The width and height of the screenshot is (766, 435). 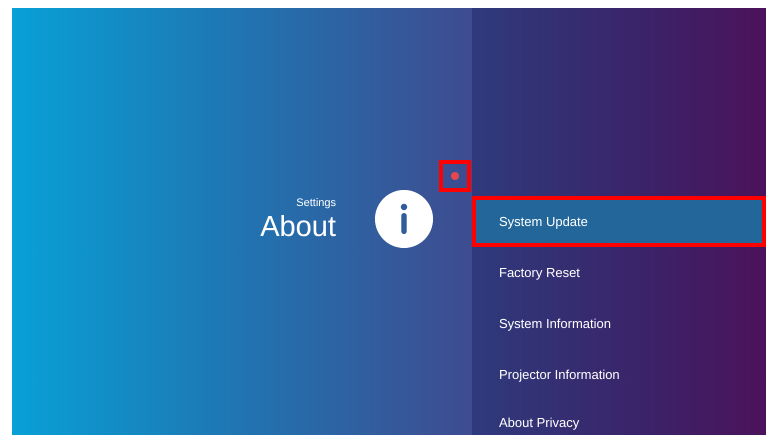 What do you see at coordinates (619, 323) in the screenshot?
I see `menu-item: System Information` at bounding box center [619, 323].